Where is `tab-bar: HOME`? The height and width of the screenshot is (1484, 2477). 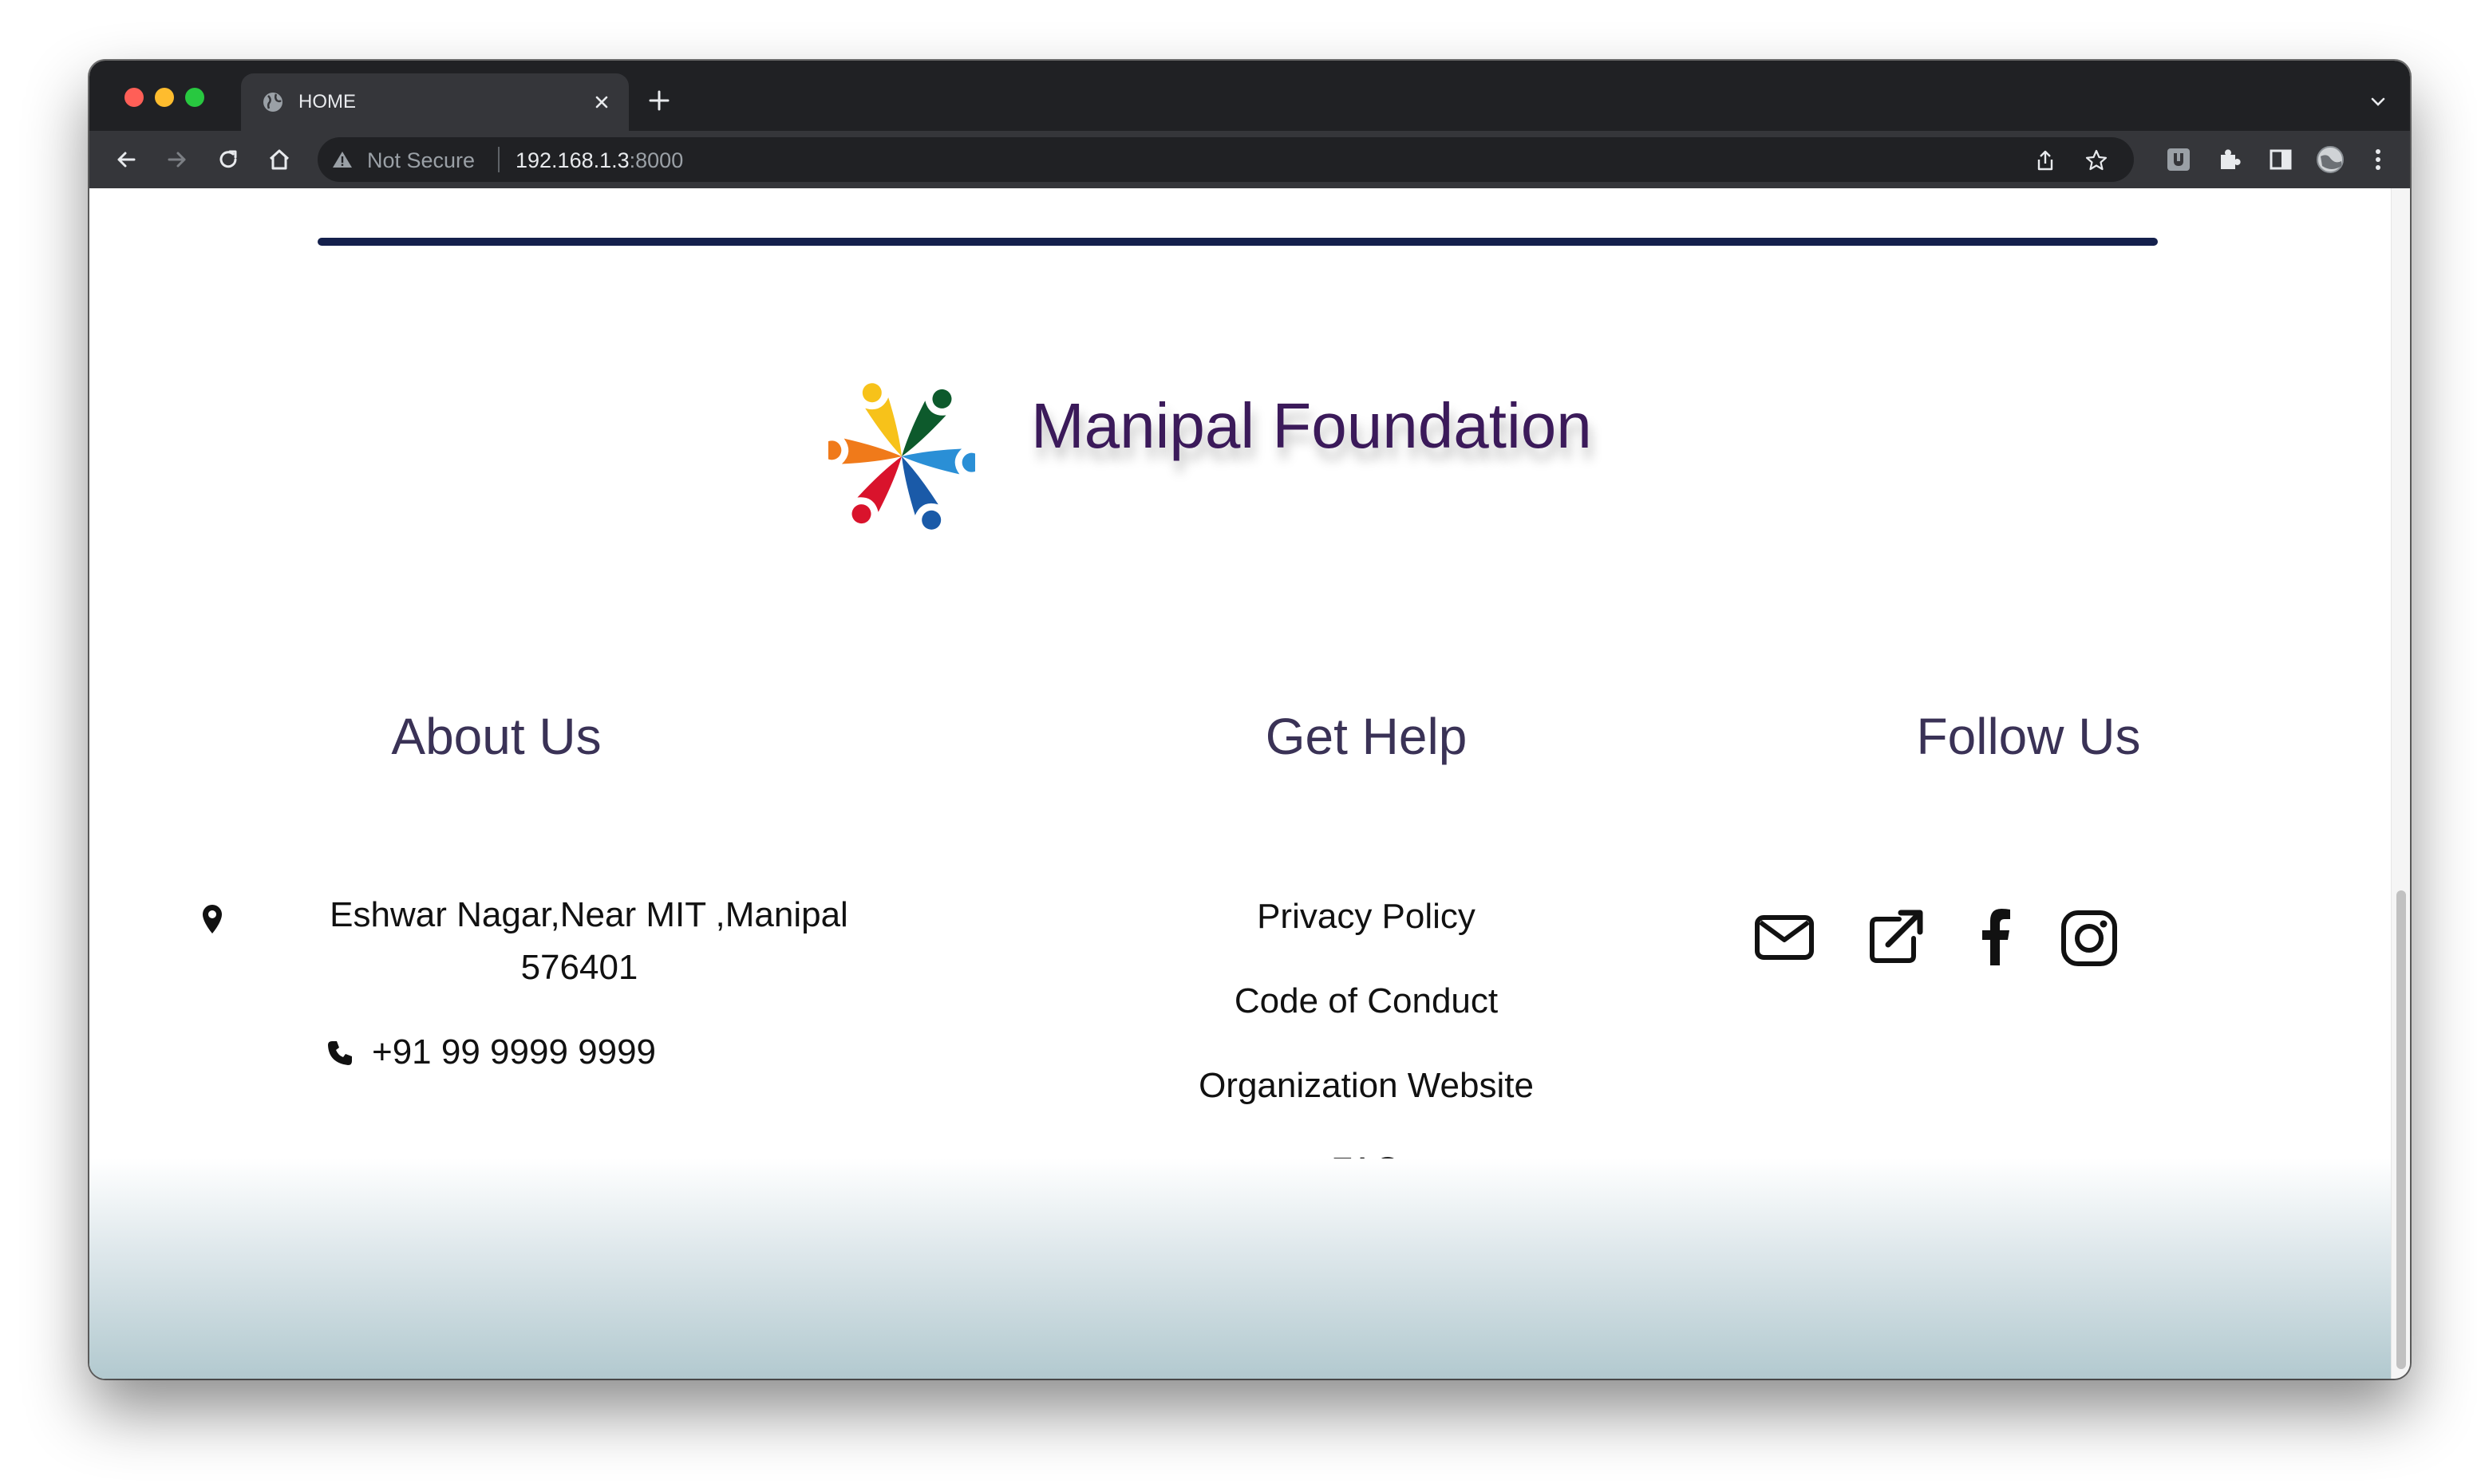
tab-bar: HOME is located at coordinates (1249, 96).